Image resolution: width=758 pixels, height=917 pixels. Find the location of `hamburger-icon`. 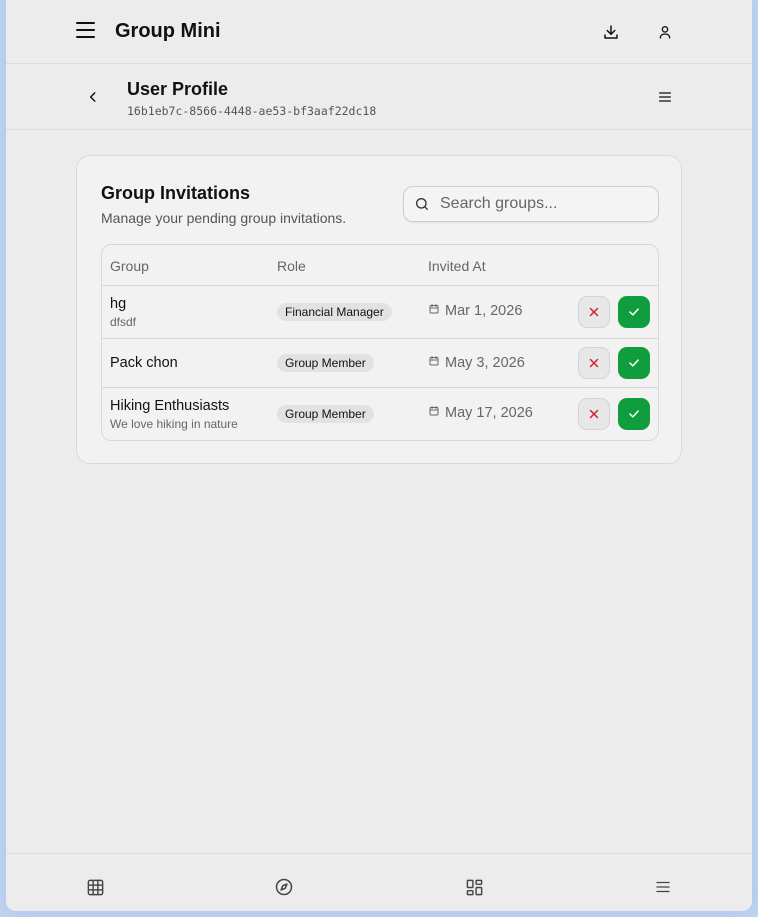

hamburger-icon is located at coordinates (87, 32).